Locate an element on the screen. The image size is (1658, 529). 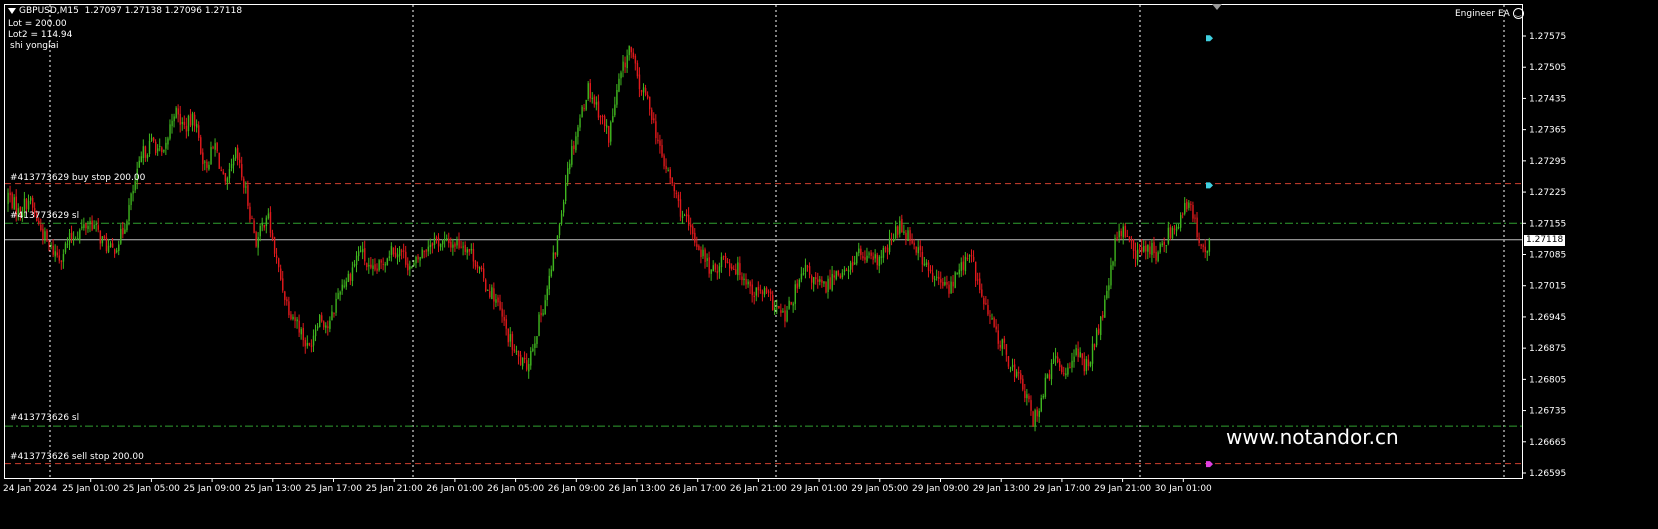
order-label-buy-stop: #413773629 buy stop 200.00 is located at coordinates (77, 178).